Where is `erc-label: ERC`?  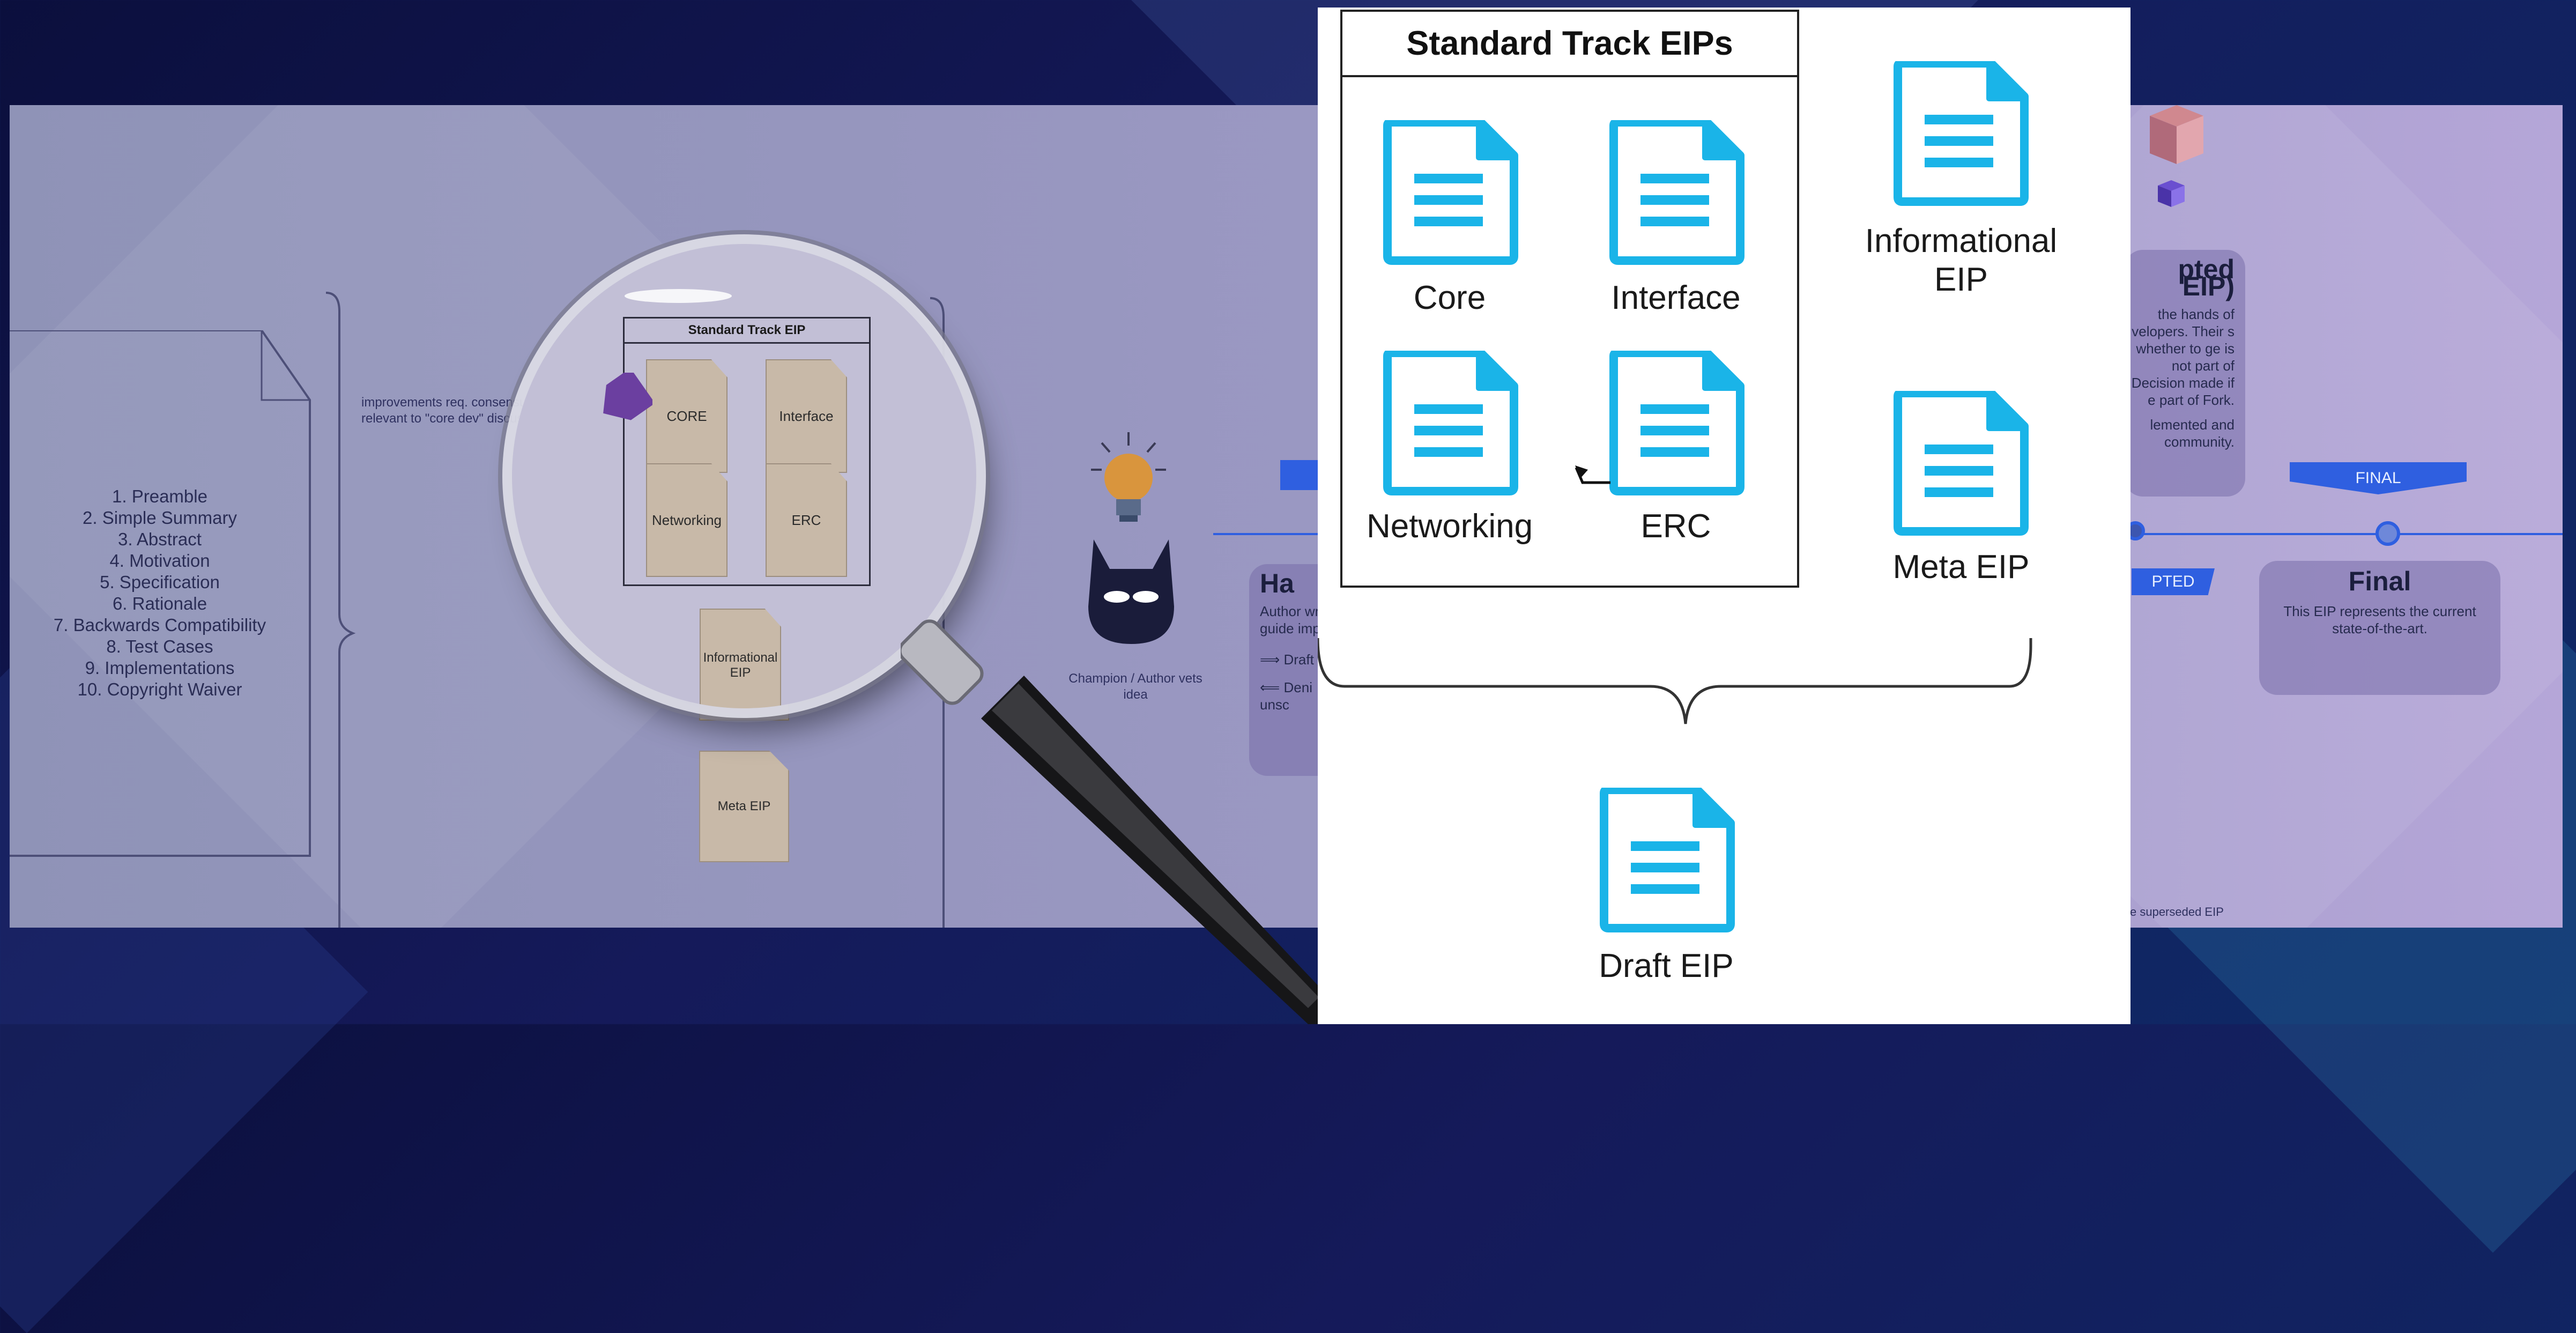 erc-label: ERC is located at coordinates (1675, 526).